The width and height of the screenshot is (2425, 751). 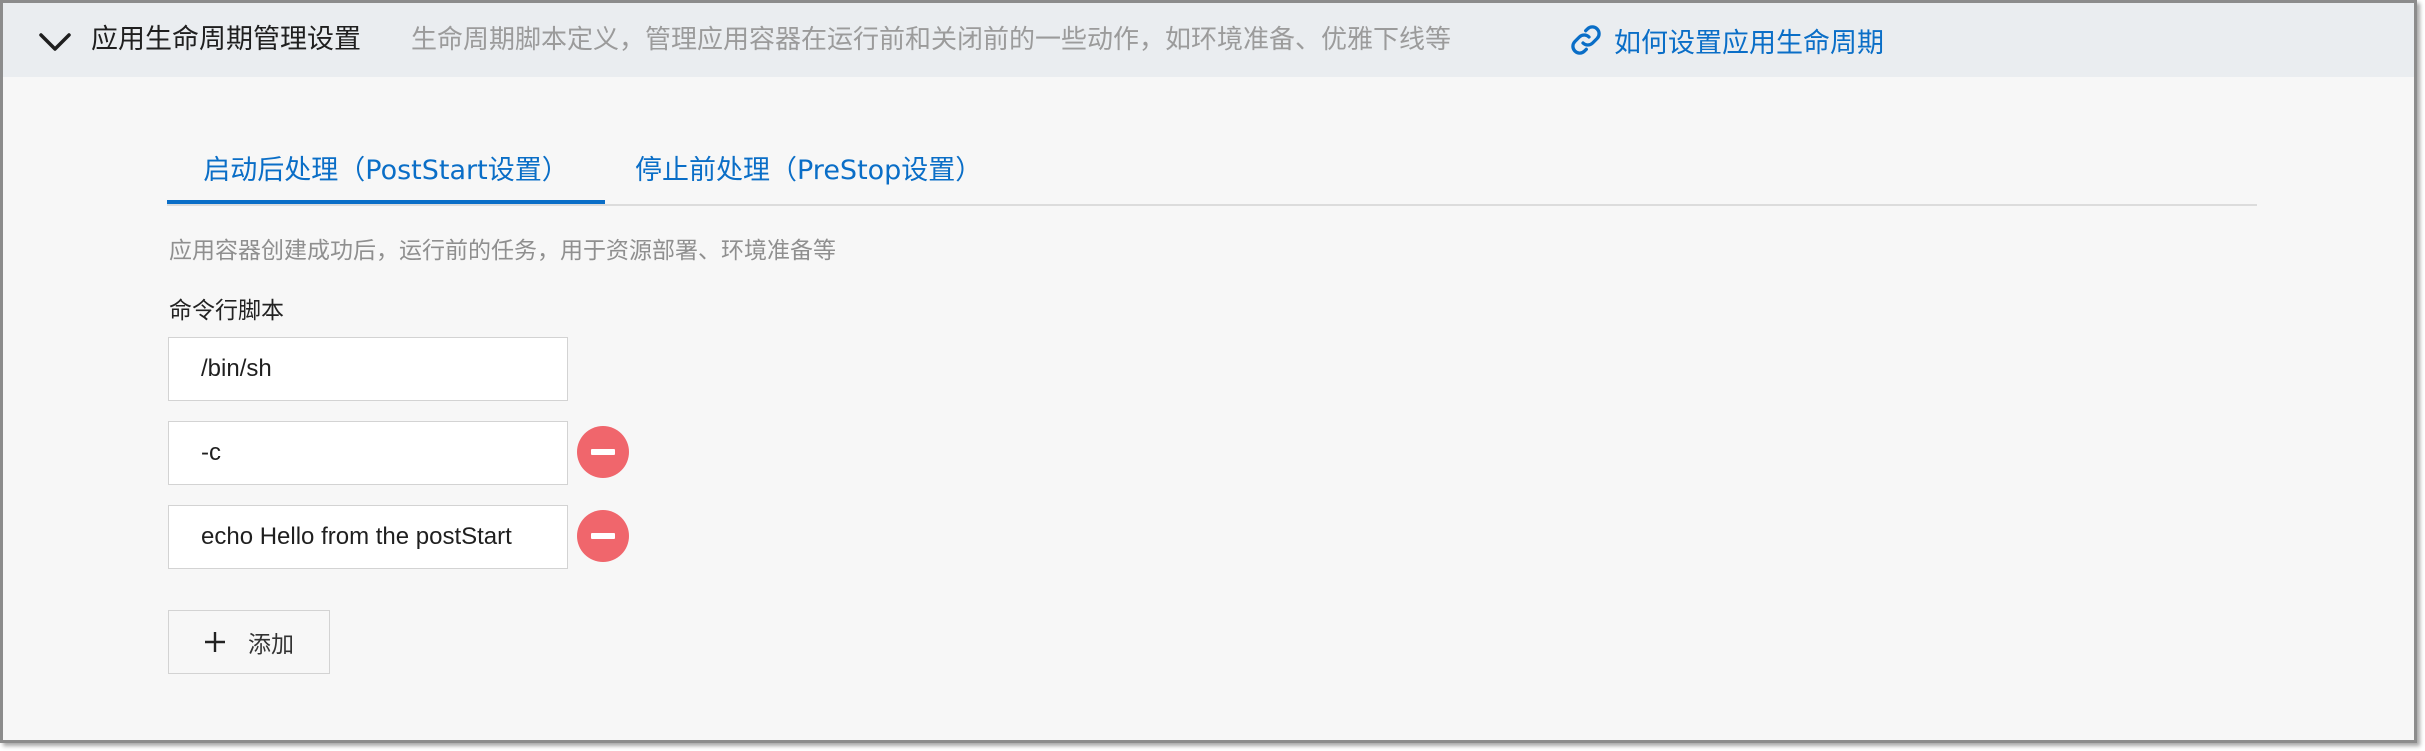 What do you see at coordinates (815, 173) in the screenshot?
I see `tab-prestop: 停止前处理（PreStop设置）` at bounding box center [815, 173].